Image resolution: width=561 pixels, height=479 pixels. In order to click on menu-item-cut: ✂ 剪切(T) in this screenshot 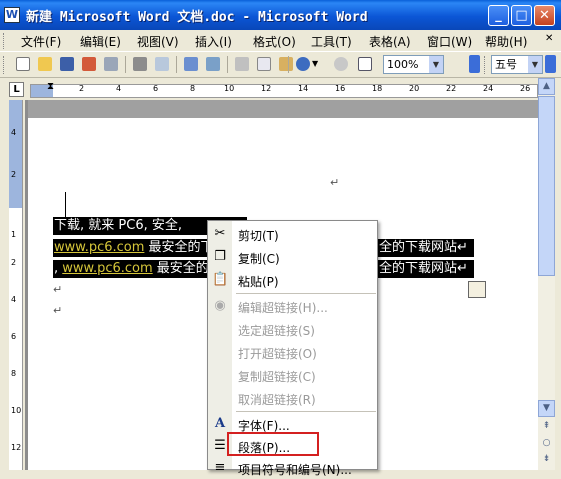, I will do `click(292, 234)`.